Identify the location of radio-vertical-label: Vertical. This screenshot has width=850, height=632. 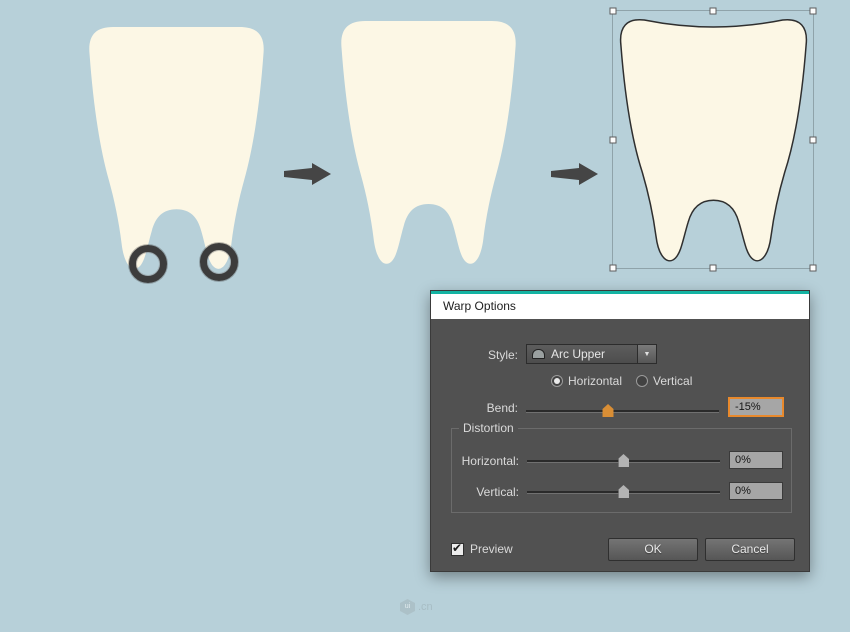
(672, 381).